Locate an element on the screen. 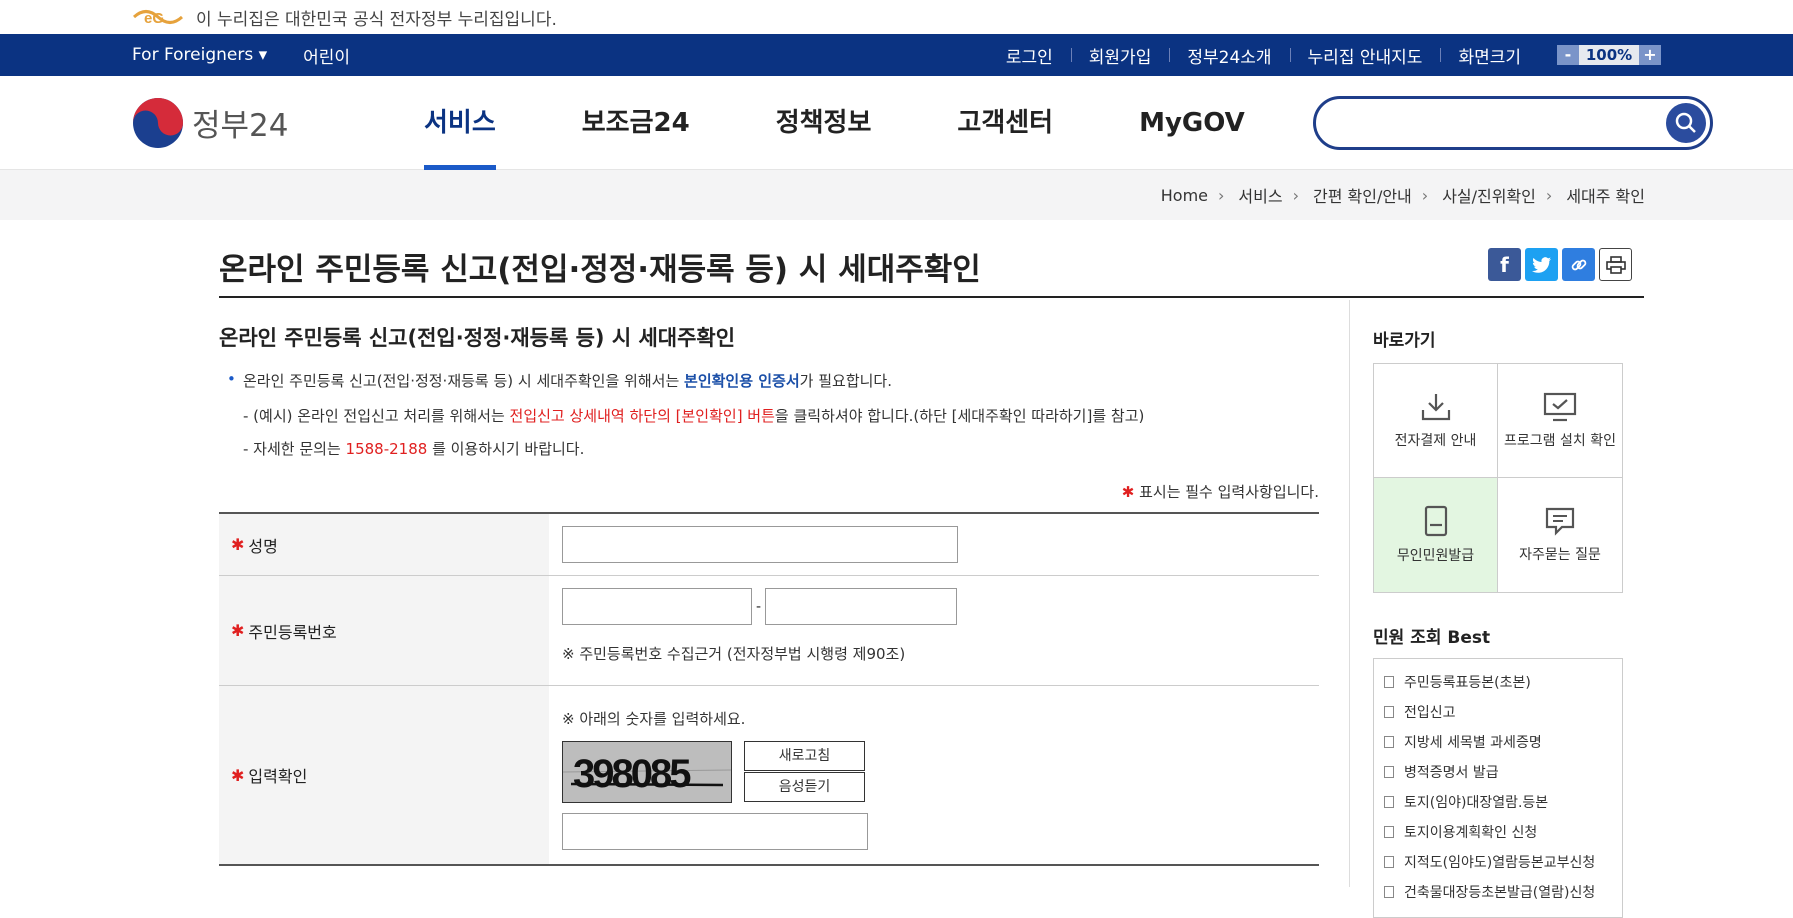  monitor-check-icon is located at coordinates (1560, 406).